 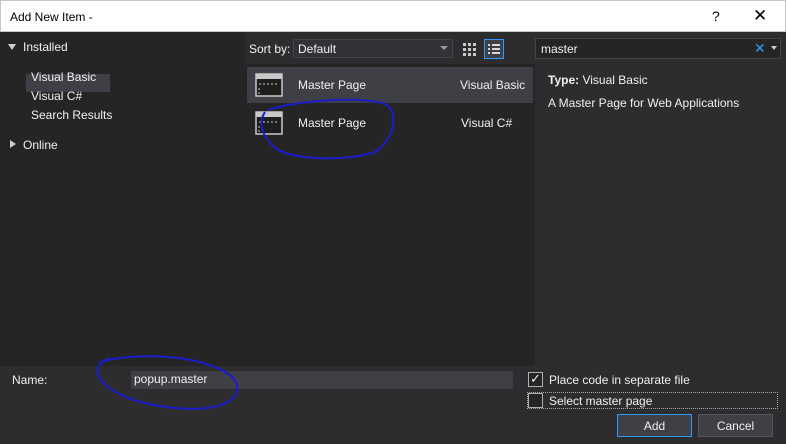 What do you see at coordinates (564, 80) in the screenshot?
I see `type-label: Type:` at bounding box center [564, 80].